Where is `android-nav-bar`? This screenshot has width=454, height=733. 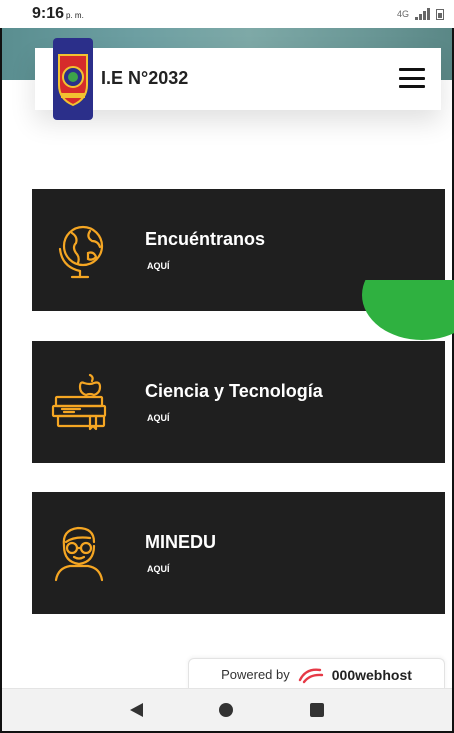
android-nav-bar is located at coordinates (227, 709).